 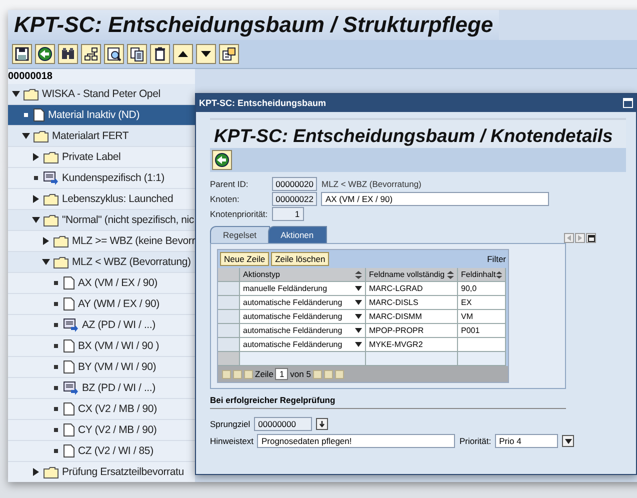 I want to click on parent-name: MLZ < WBZ (Bevorratung), so click(x=371, y=184).